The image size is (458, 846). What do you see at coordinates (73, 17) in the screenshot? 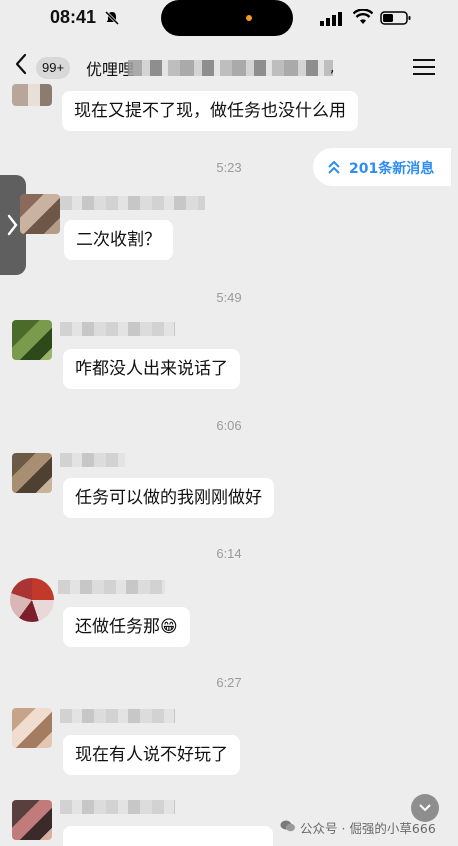
I see `status-time: 08:41` at bounding box center [73, 17].